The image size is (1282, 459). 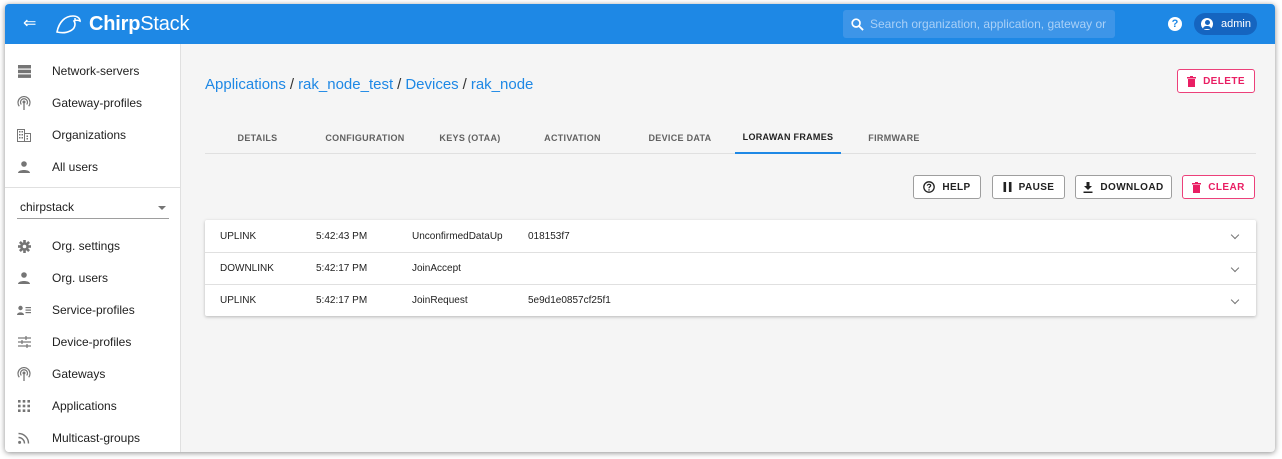 What do you see at coordinates (24, 342) in the screenshot?
I see `tune-icon` at bounding box center [24, 342].